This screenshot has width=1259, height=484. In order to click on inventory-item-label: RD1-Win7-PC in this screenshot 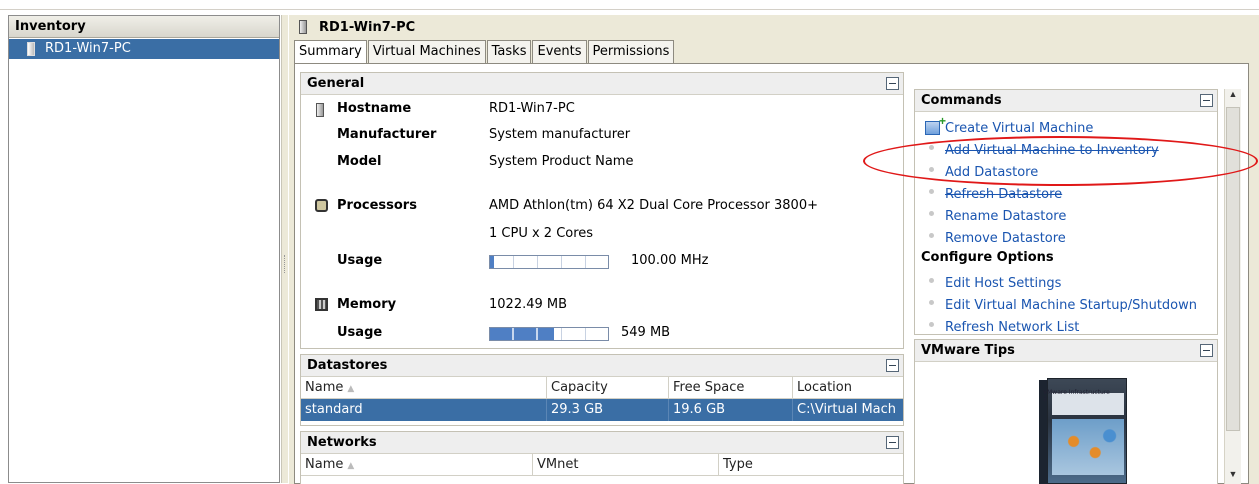, I will do `click(88, 48)`.